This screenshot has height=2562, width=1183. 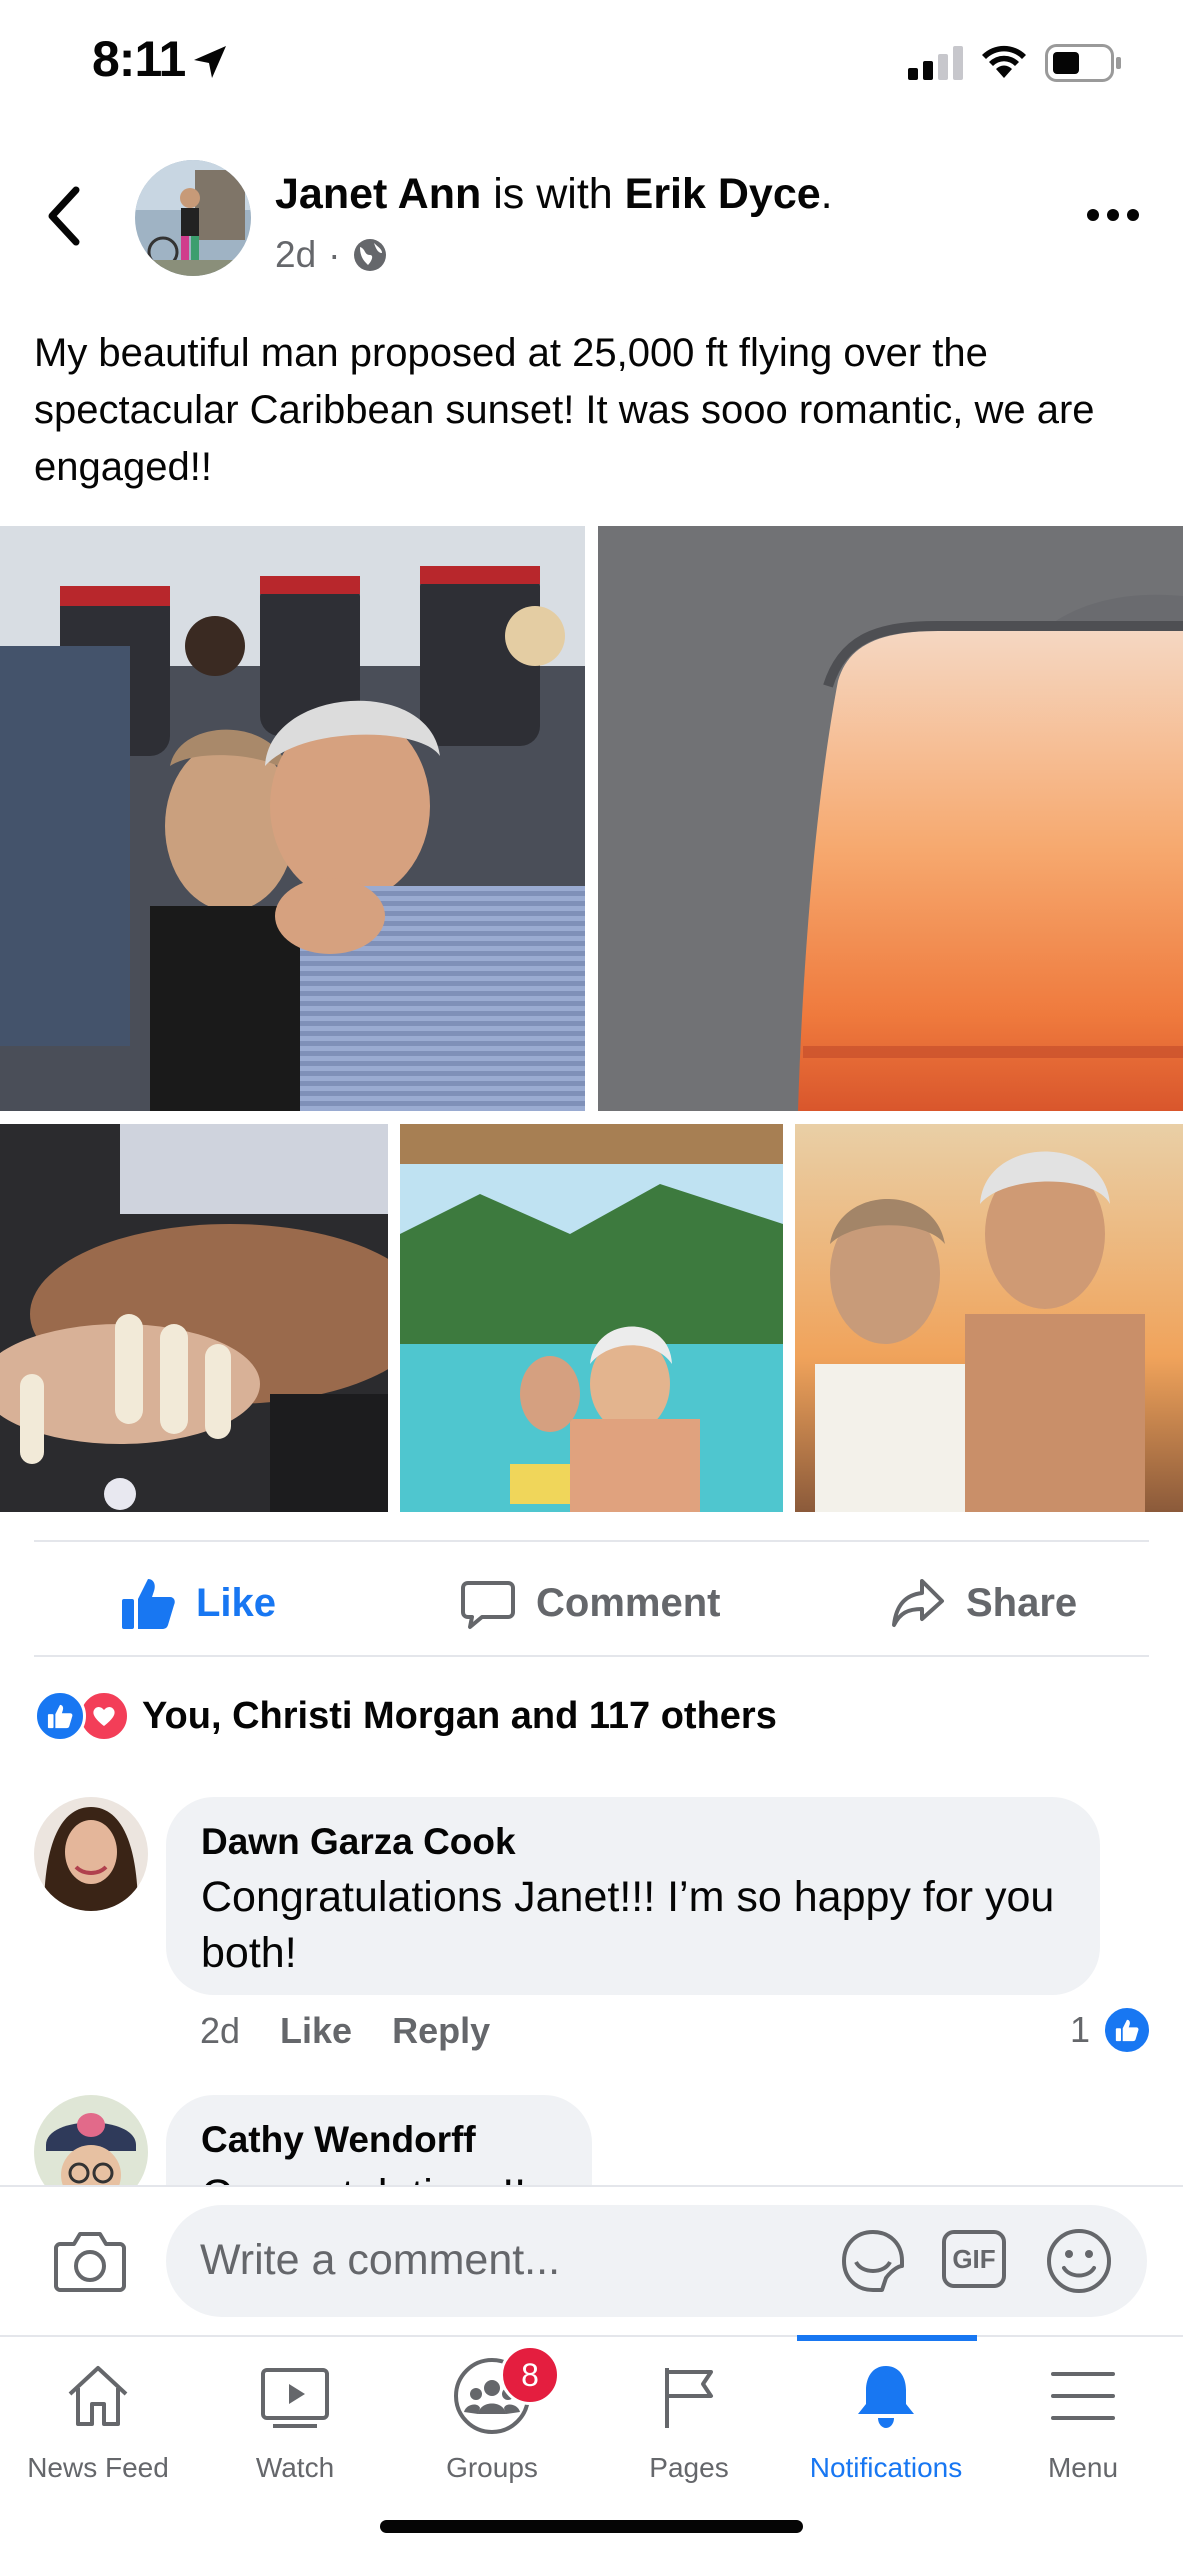 I want to click on comment-like-count: 1, so click(x=1111, y=2030).